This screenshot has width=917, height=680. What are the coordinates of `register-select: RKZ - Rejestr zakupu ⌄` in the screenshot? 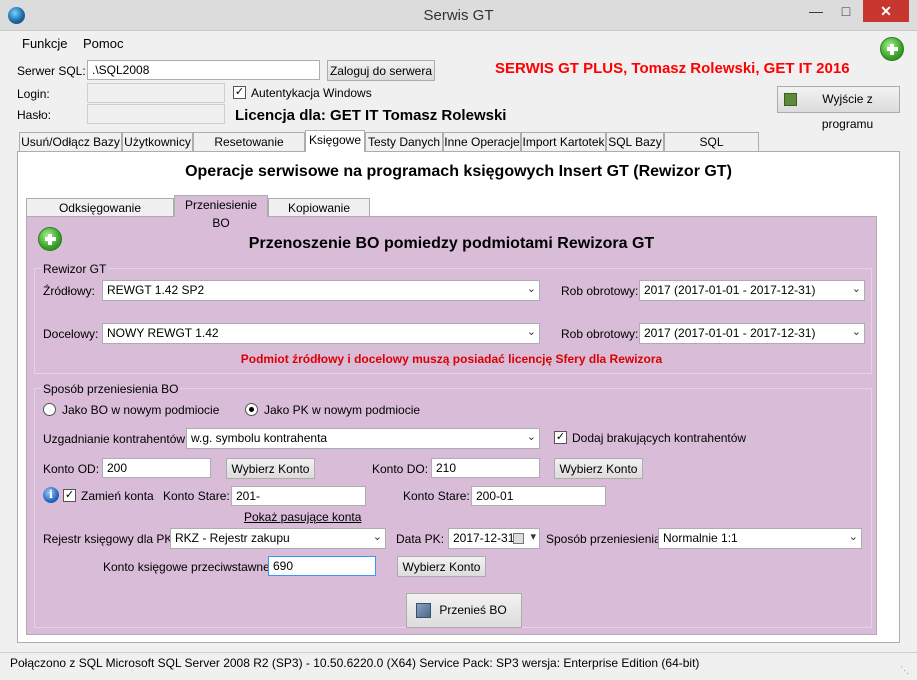 It's located at (278, 538).